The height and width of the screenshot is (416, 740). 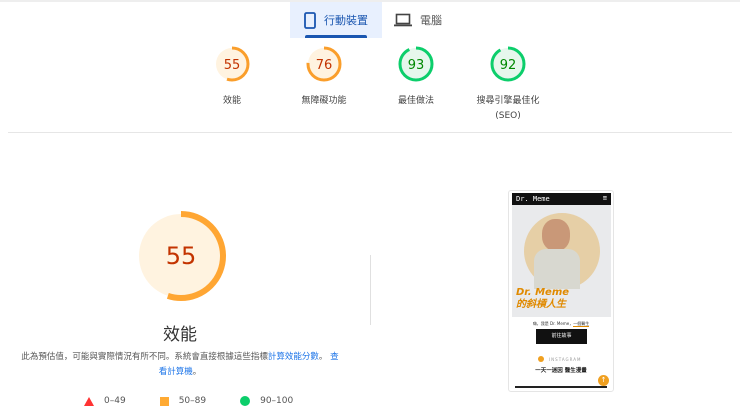 I want to click on score-gauge: 76 無障礙功能, so click(x=324, y=76).